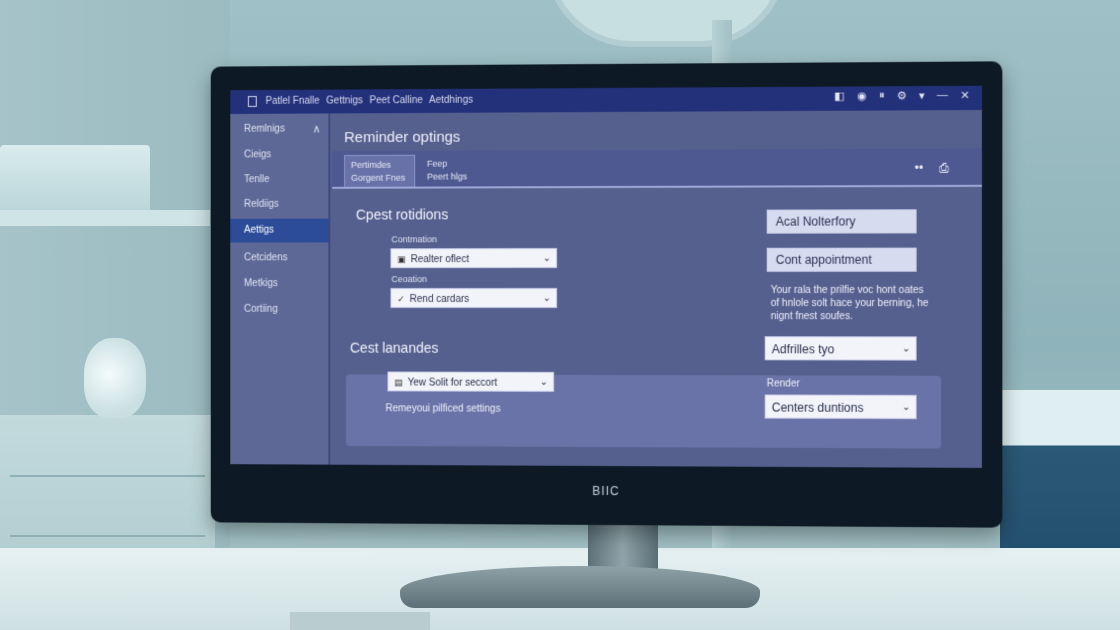 Image resolution: width=1120 pixels, height=630 pixels. Describe the element at coordinates (279, 230) in the screenshot. I see `sidebar-item-active: Aettigs` at that location.